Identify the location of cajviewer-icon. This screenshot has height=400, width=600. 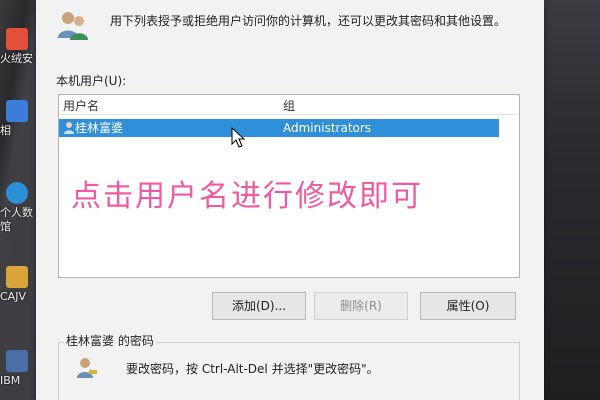
(17, 277).